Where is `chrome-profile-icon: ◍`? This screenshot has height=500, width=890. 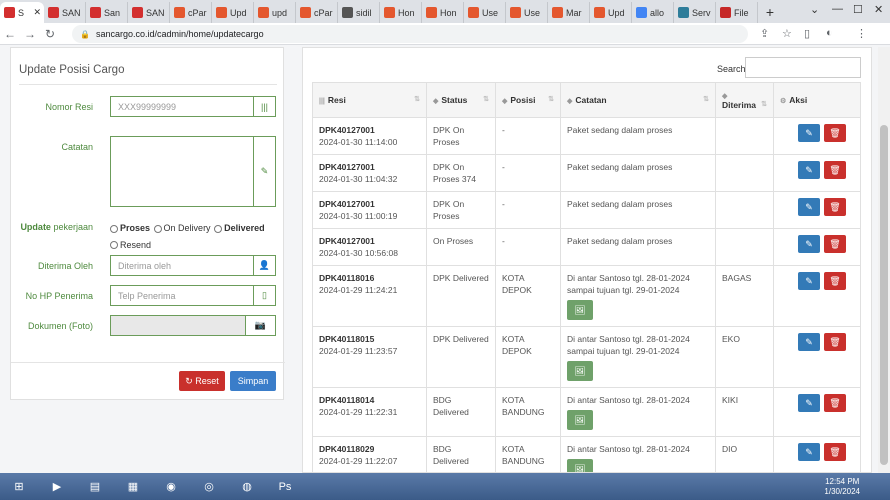
chrome-profile-icon: ◍ is located at coordinates (247, 486).